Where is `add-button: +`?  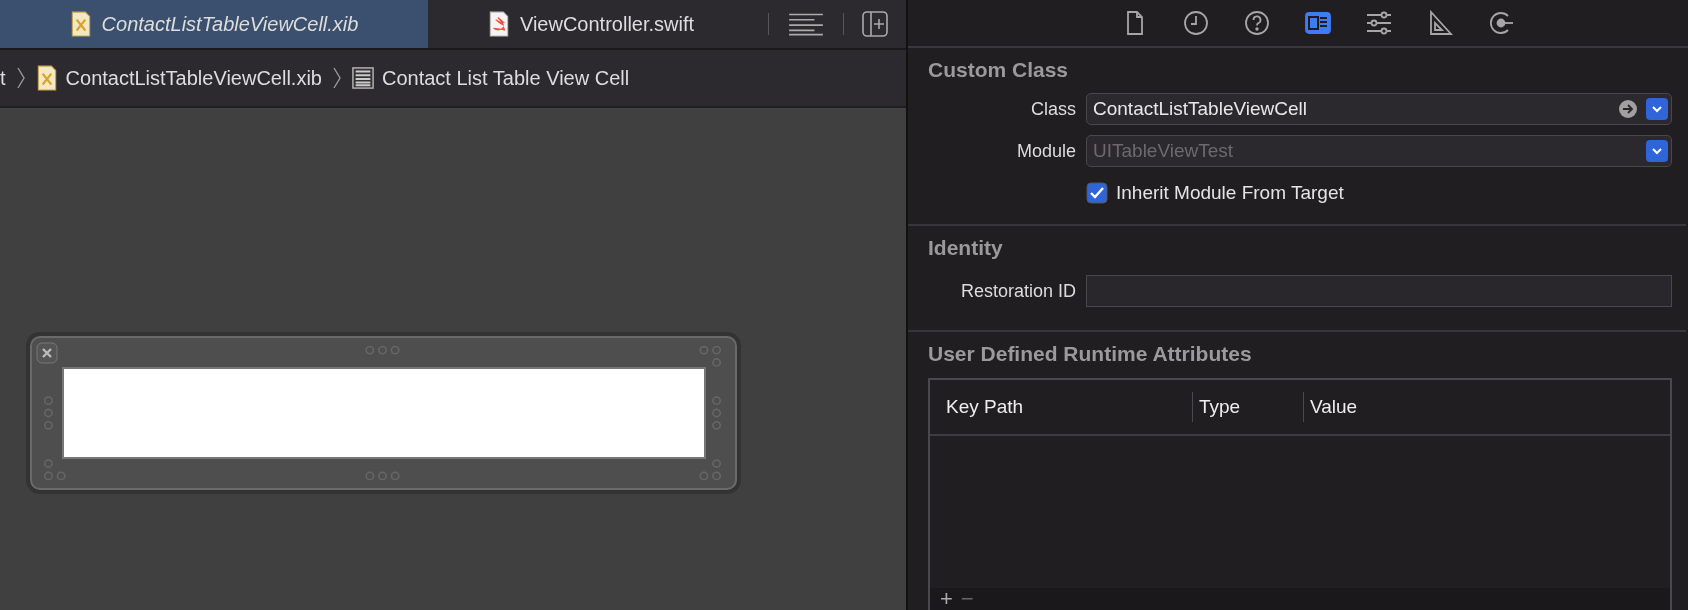 add-button: + is located at coordinates (946, 599).